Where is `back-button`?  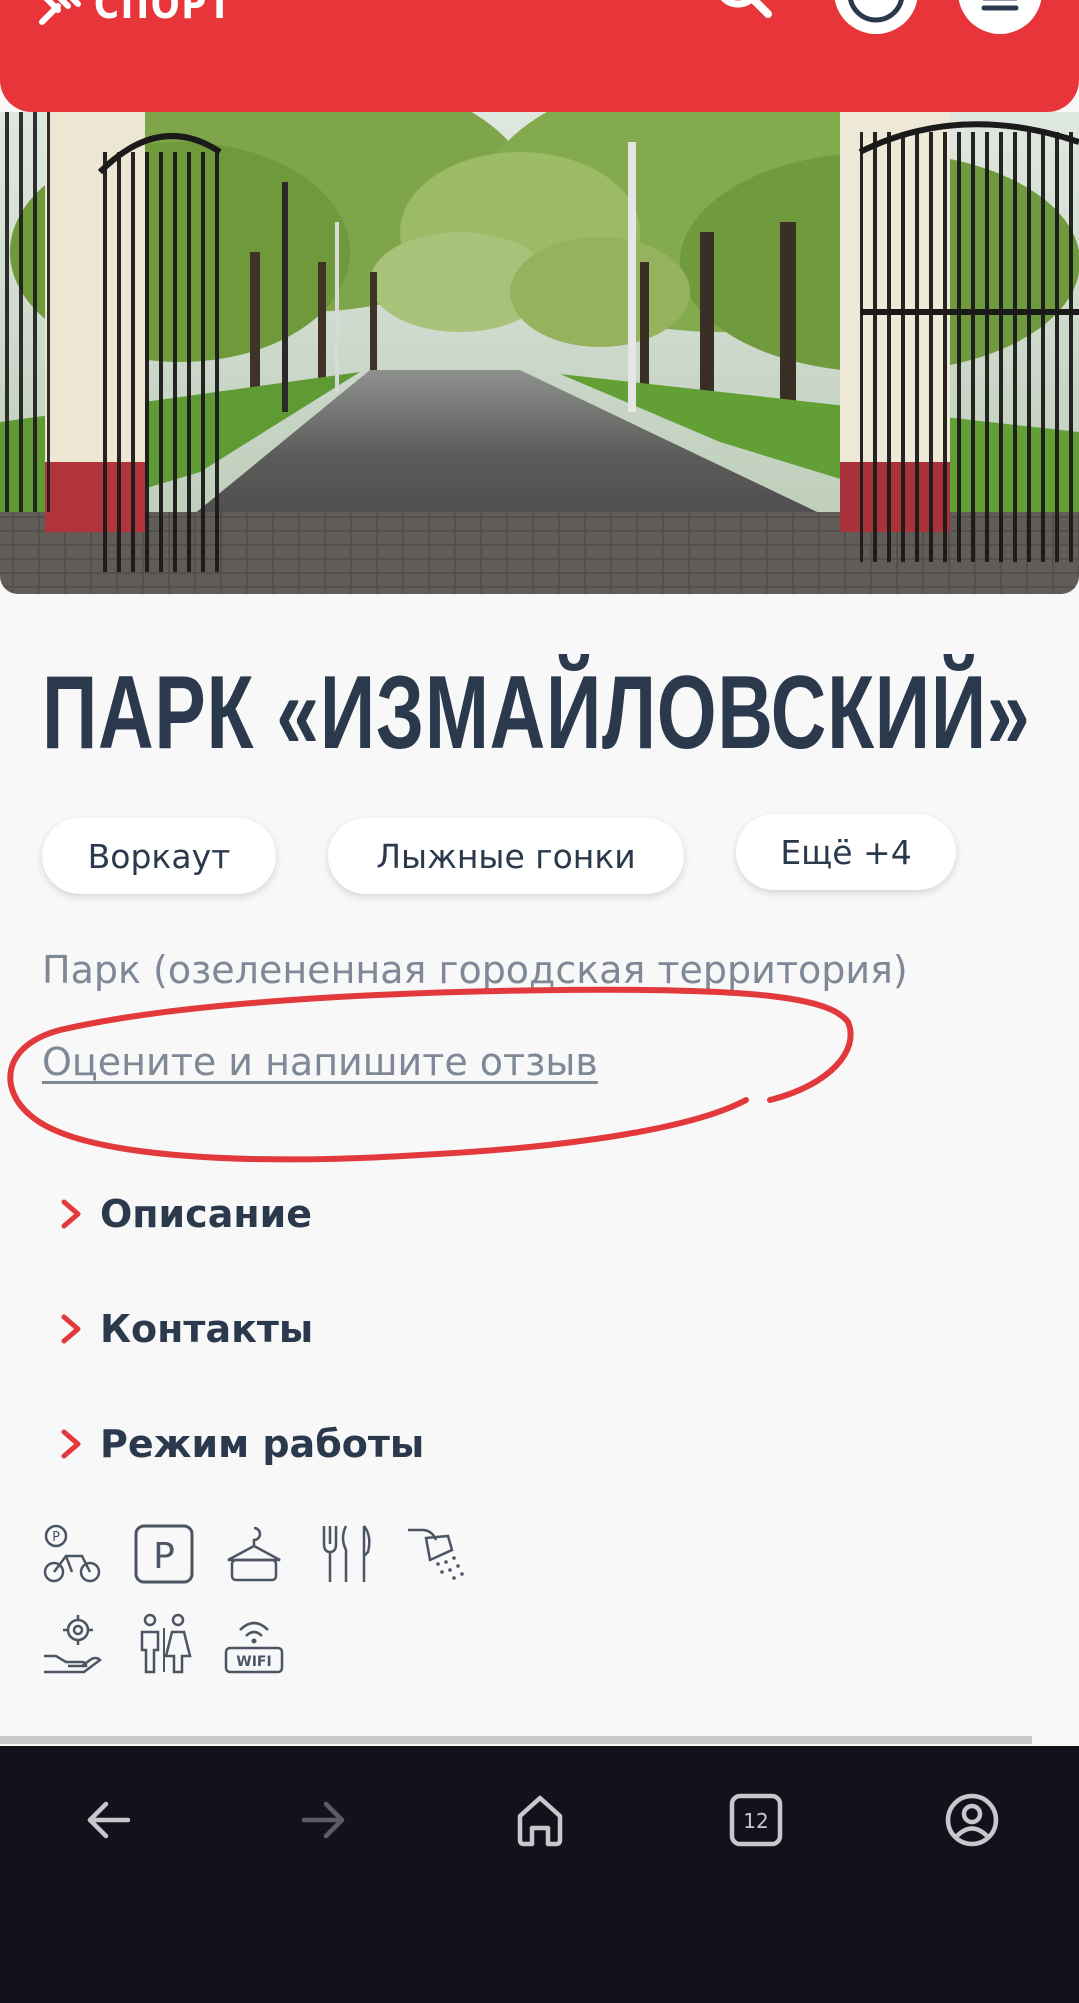 back-button is located at coordinates (108, 1820).